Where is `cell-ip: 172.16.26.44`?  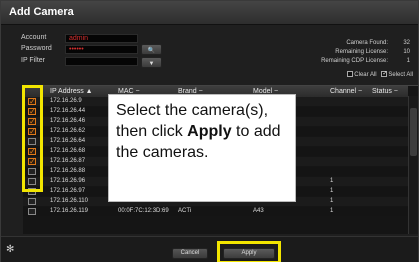
cell-ip: 172.16.26.44 is located at coordinates (68, 111).